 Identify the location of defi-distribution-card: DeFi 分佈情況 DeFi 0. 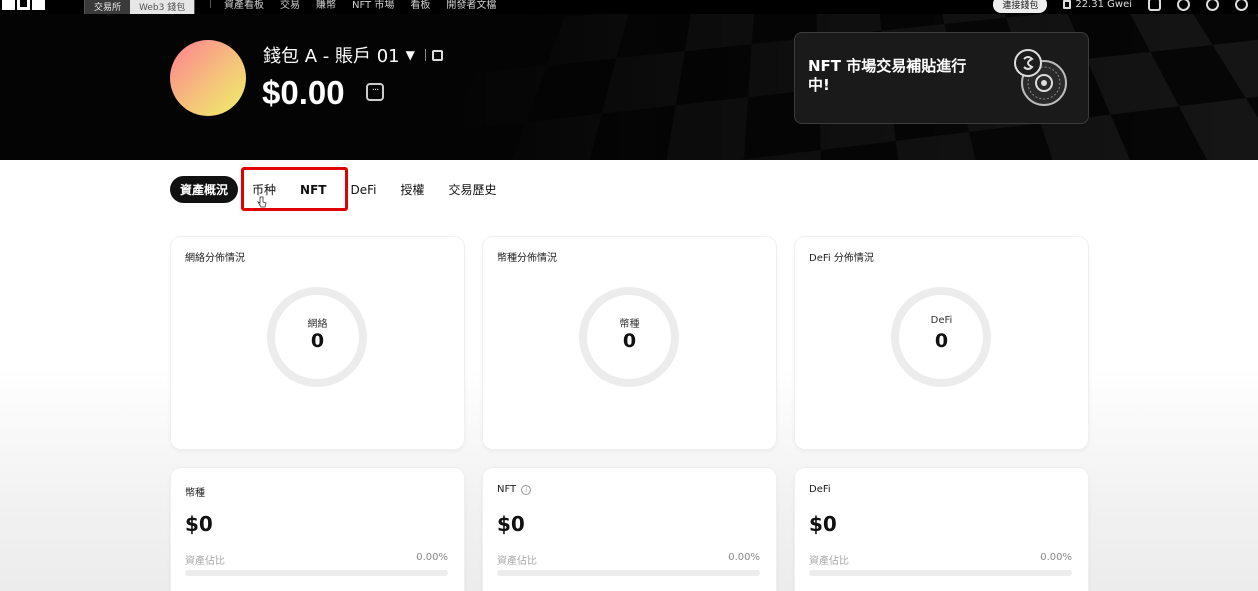
(941, 343).